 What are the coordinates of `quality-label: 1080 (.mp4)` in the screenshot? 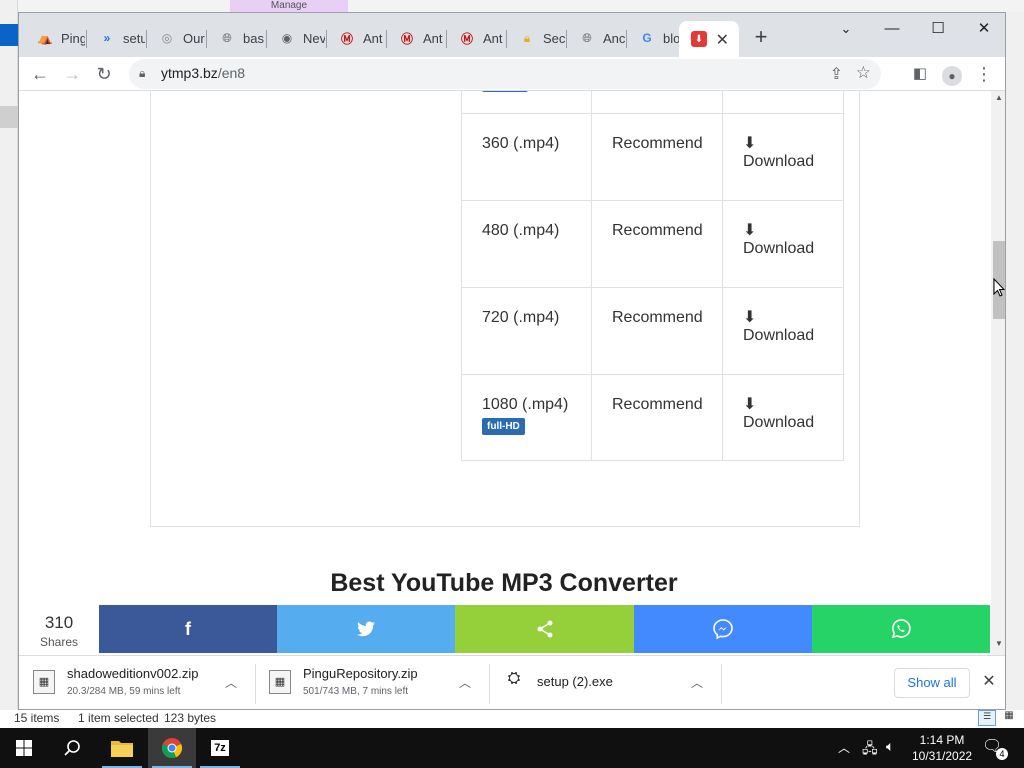 It's located at (525, 404).